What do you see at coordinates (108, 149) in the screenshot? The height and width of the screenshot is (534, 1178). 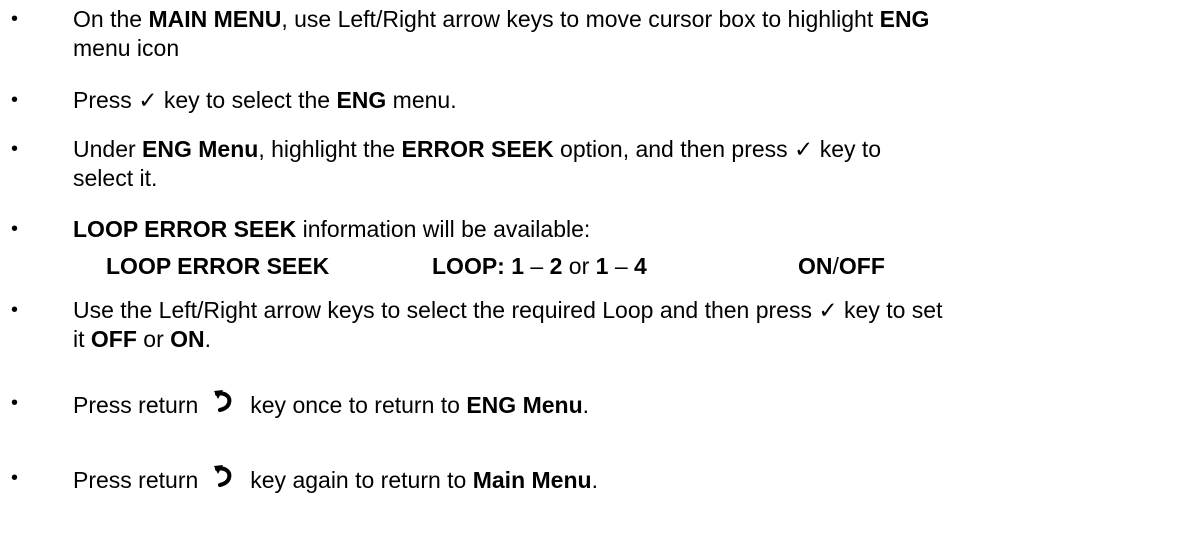 I see `text: Under` at bounding box center [108, 149].